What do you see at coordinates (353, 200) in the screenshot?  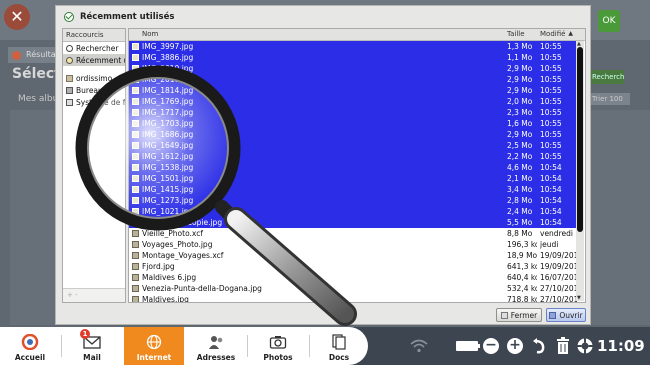 I see `file-row: IMG_1273.jpg 2,8 Mo 10:54` at bounding box center [353, 200].